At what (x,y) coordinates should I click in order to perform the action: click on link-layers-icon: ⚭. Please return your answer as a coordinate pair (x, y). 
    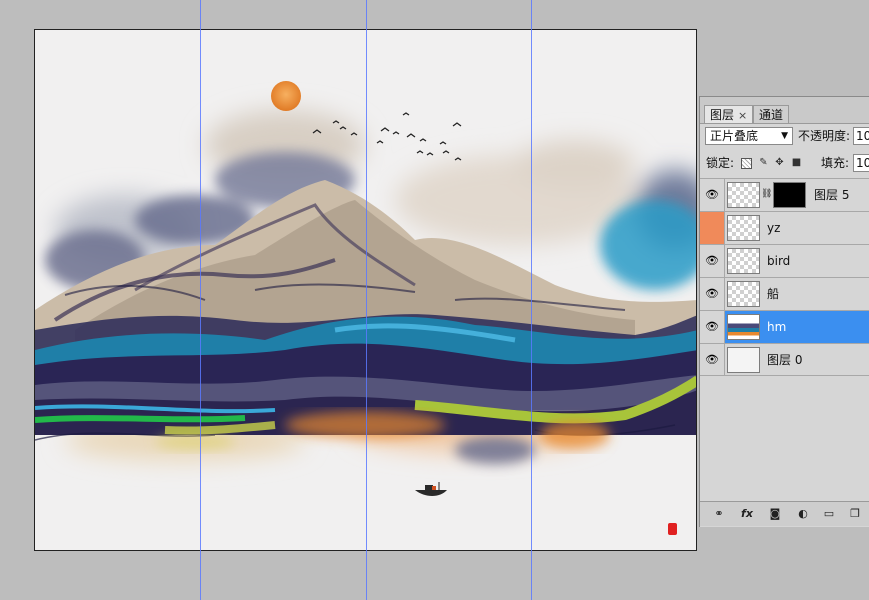
    Looking at the image, I should click on (719, 514).